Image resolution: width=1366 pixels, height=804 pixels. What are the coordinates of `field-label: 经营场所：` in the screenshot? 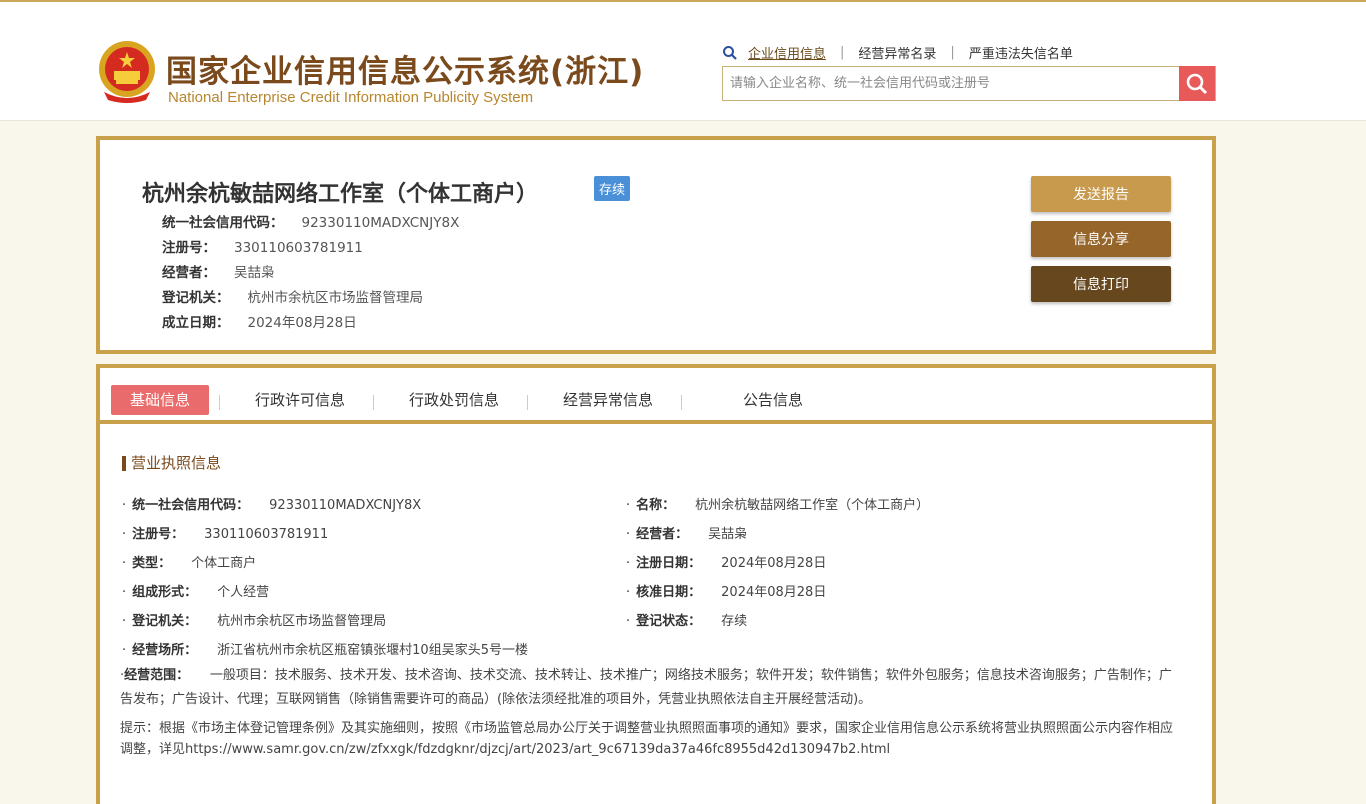 It's located at (165, 650).